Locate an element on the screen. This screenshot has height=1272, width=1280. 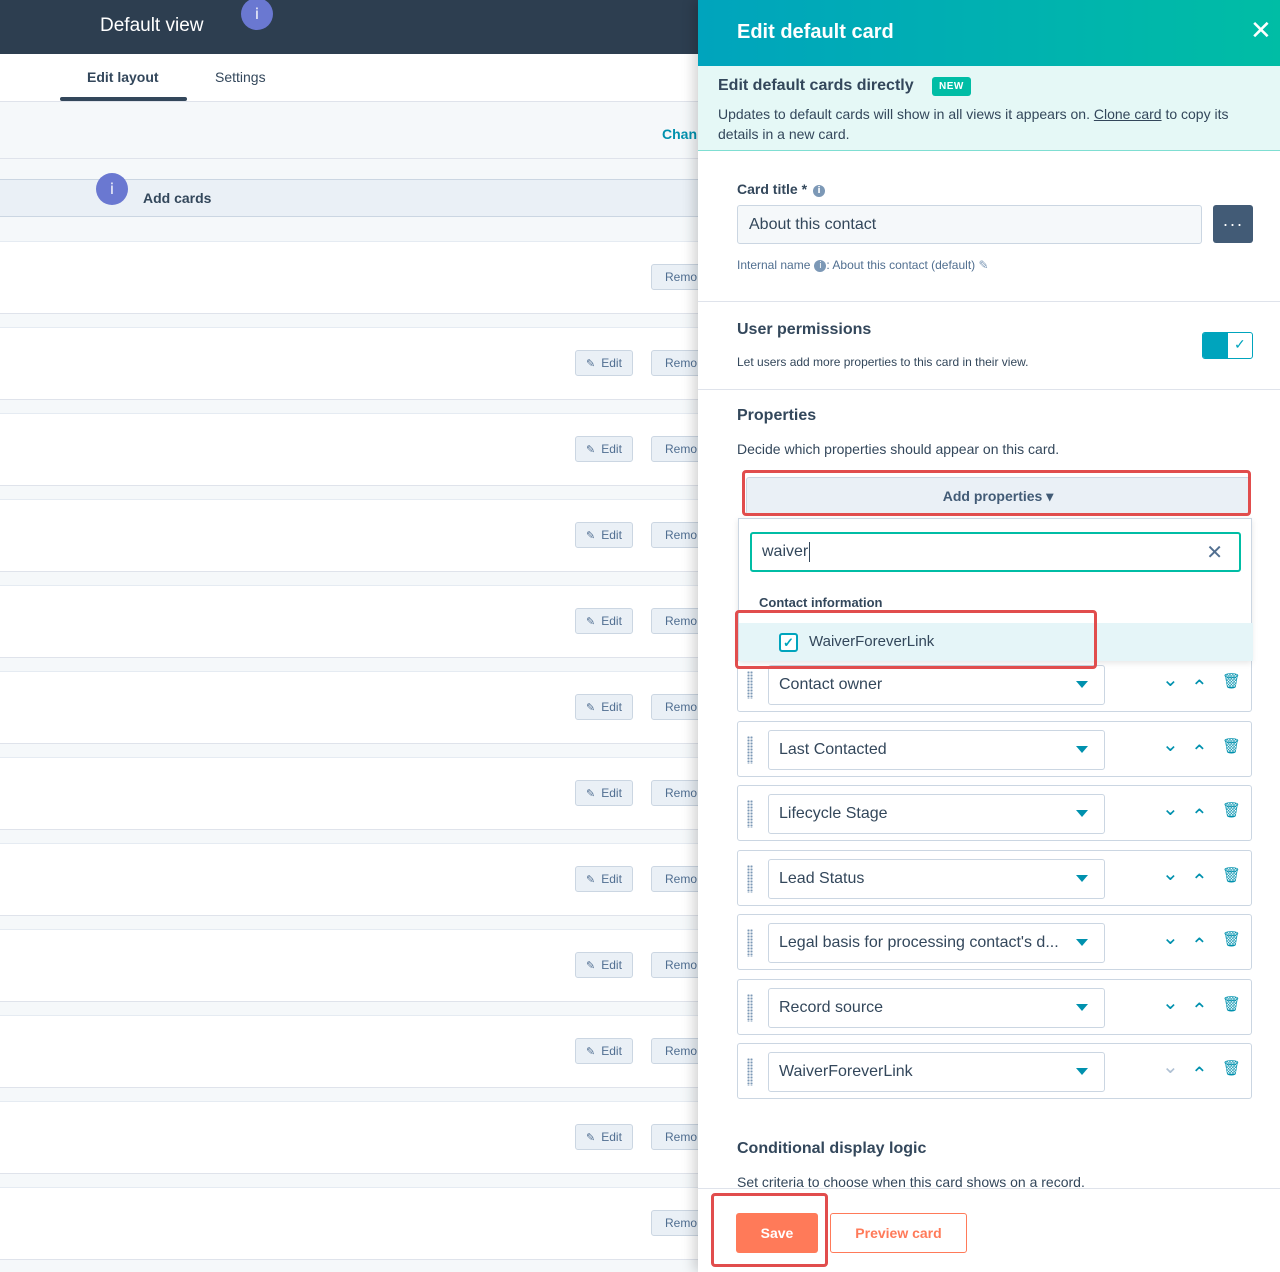
panel-title: Edit default card is located at coordinates (815, 32).